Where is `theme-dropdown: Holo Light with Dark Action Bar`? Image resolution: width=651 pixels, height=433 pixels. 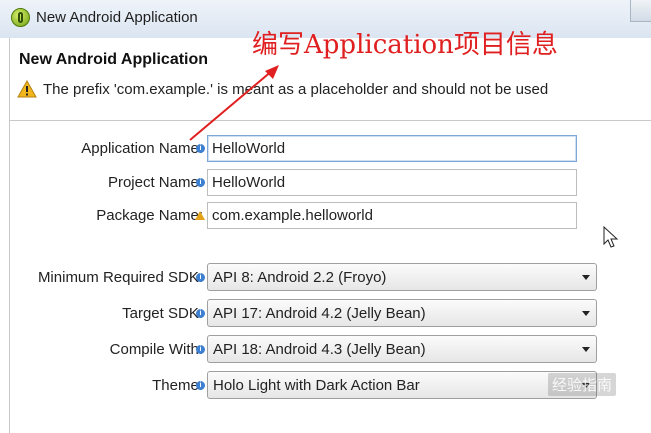 theme-dropdown: Holo Light with Dark Action Bar is located at coordinates (402, 385).